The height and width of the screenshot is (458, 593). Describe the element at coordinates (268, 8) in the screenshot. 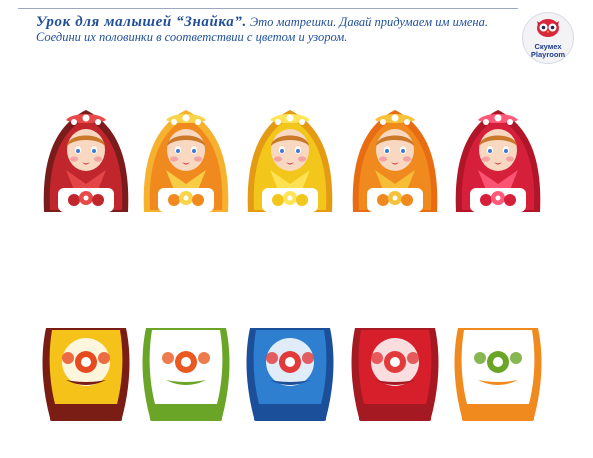

I see `header-rule` at that location.